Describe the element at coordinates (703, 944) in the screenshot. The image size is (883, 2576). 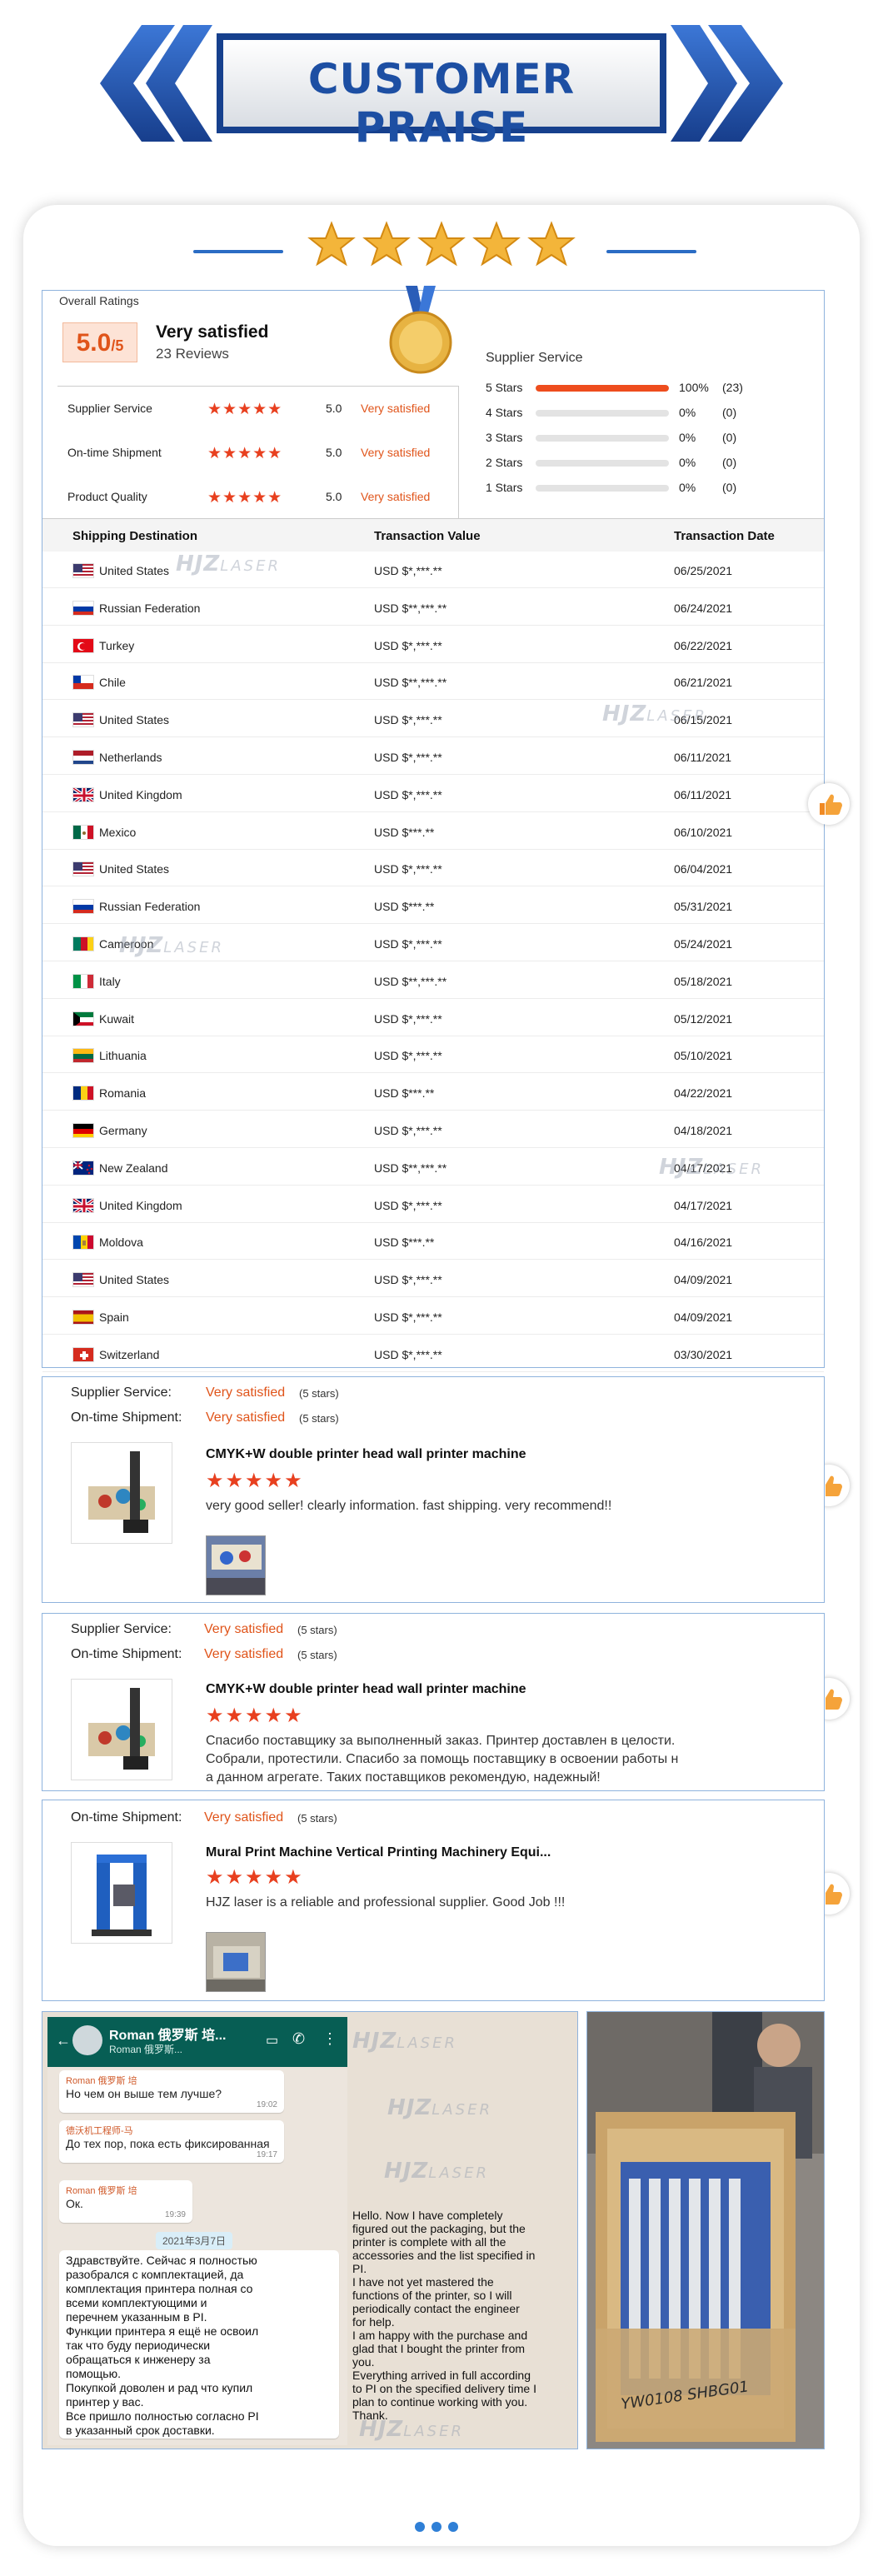
I see `transaction-date: 05/24/2021` at that location.